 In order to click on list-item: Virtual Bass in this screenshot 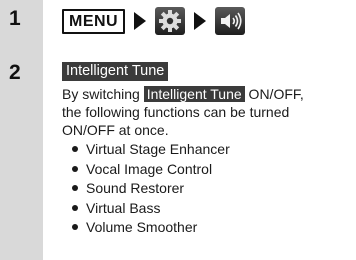, I will do `click(151, 209)`.